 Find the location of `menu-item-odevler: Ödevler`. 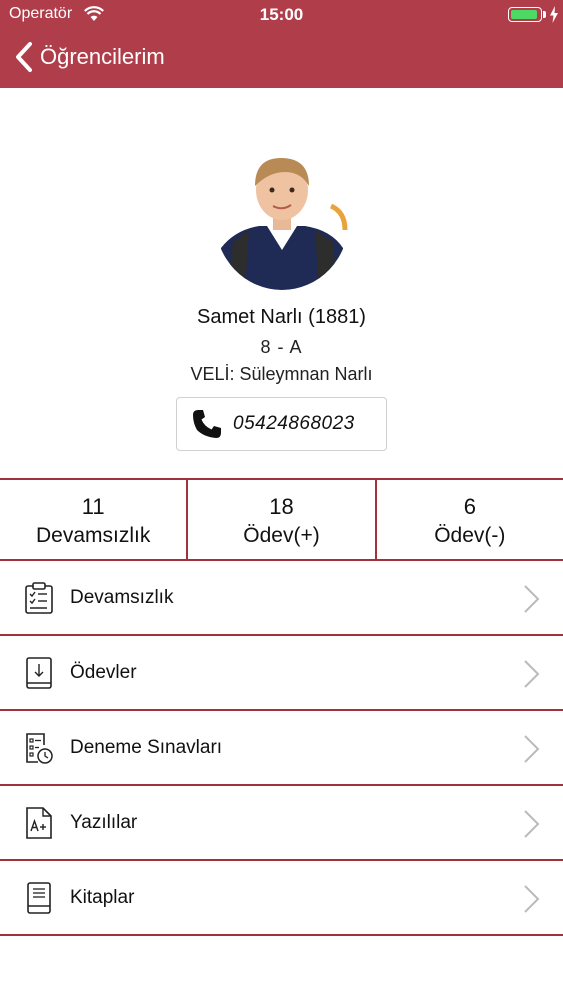

menu-item-odevler: Ödevler is located at coordinates (281, 673).